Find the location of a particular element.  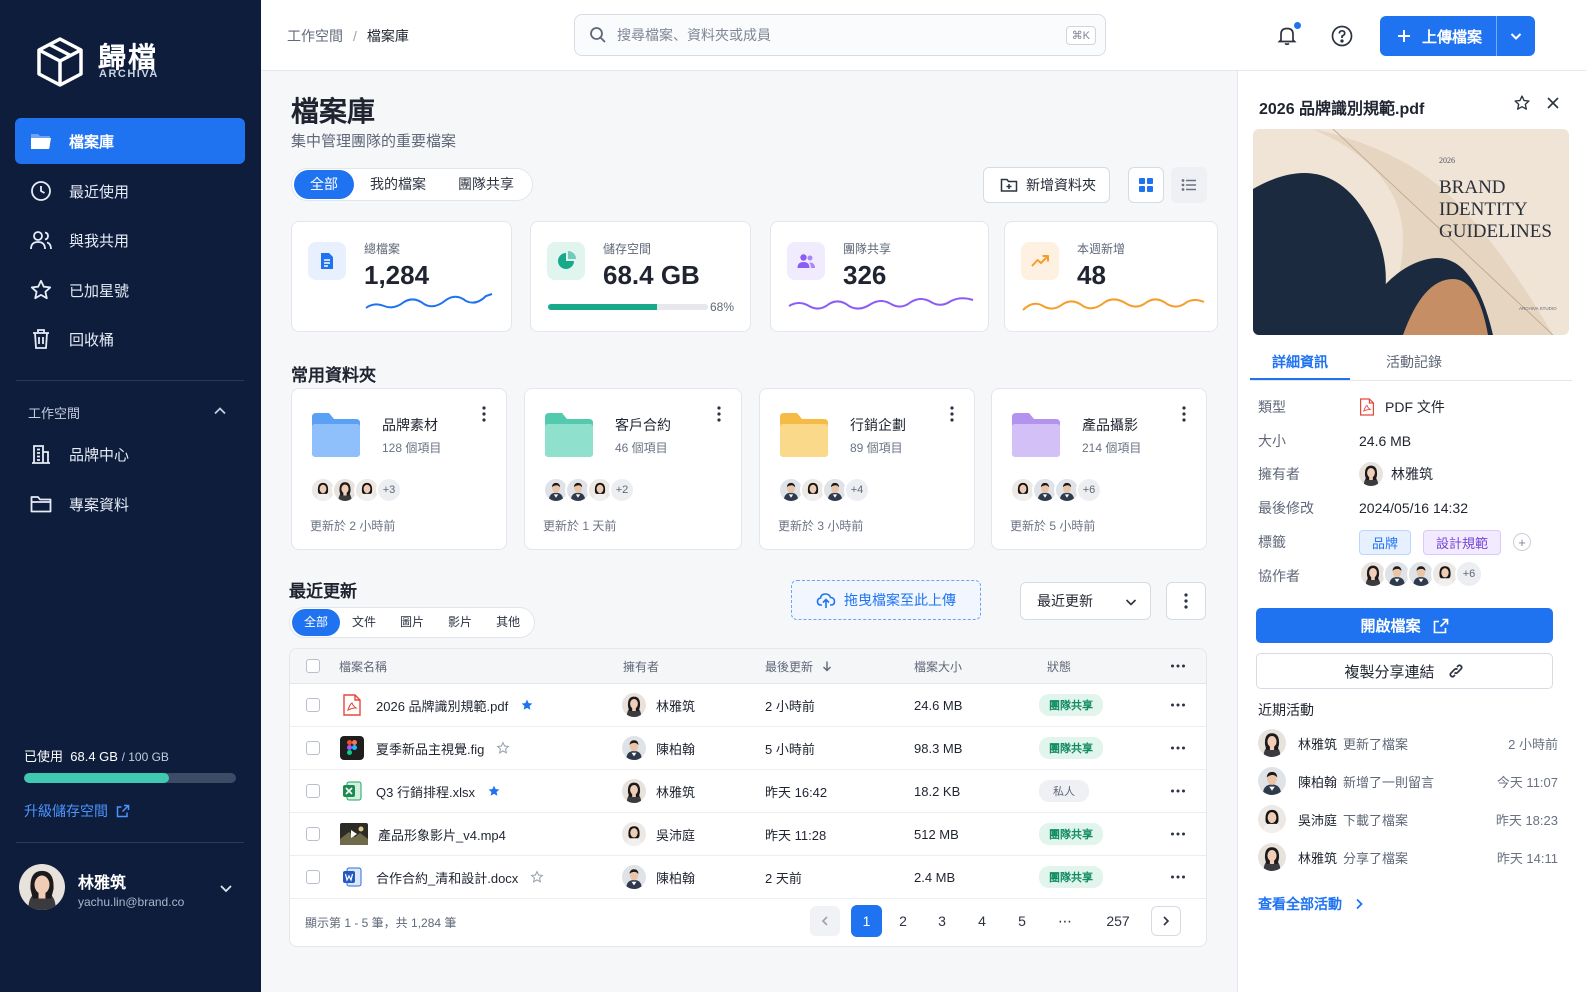

nav-item-starred: 已加星號 is located at coordinates (130, 290).